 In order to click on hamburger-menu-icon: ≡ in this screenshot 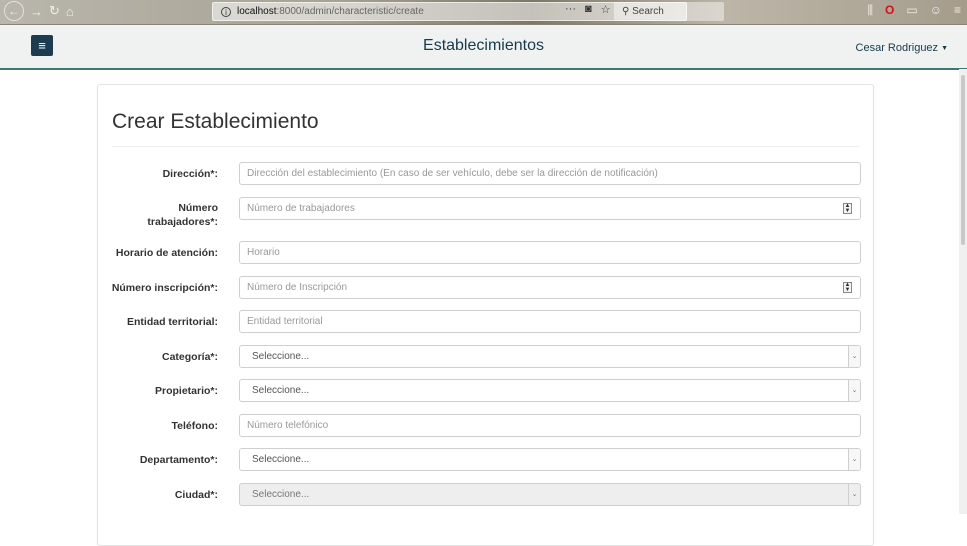, I will do `click(957, 10)`.